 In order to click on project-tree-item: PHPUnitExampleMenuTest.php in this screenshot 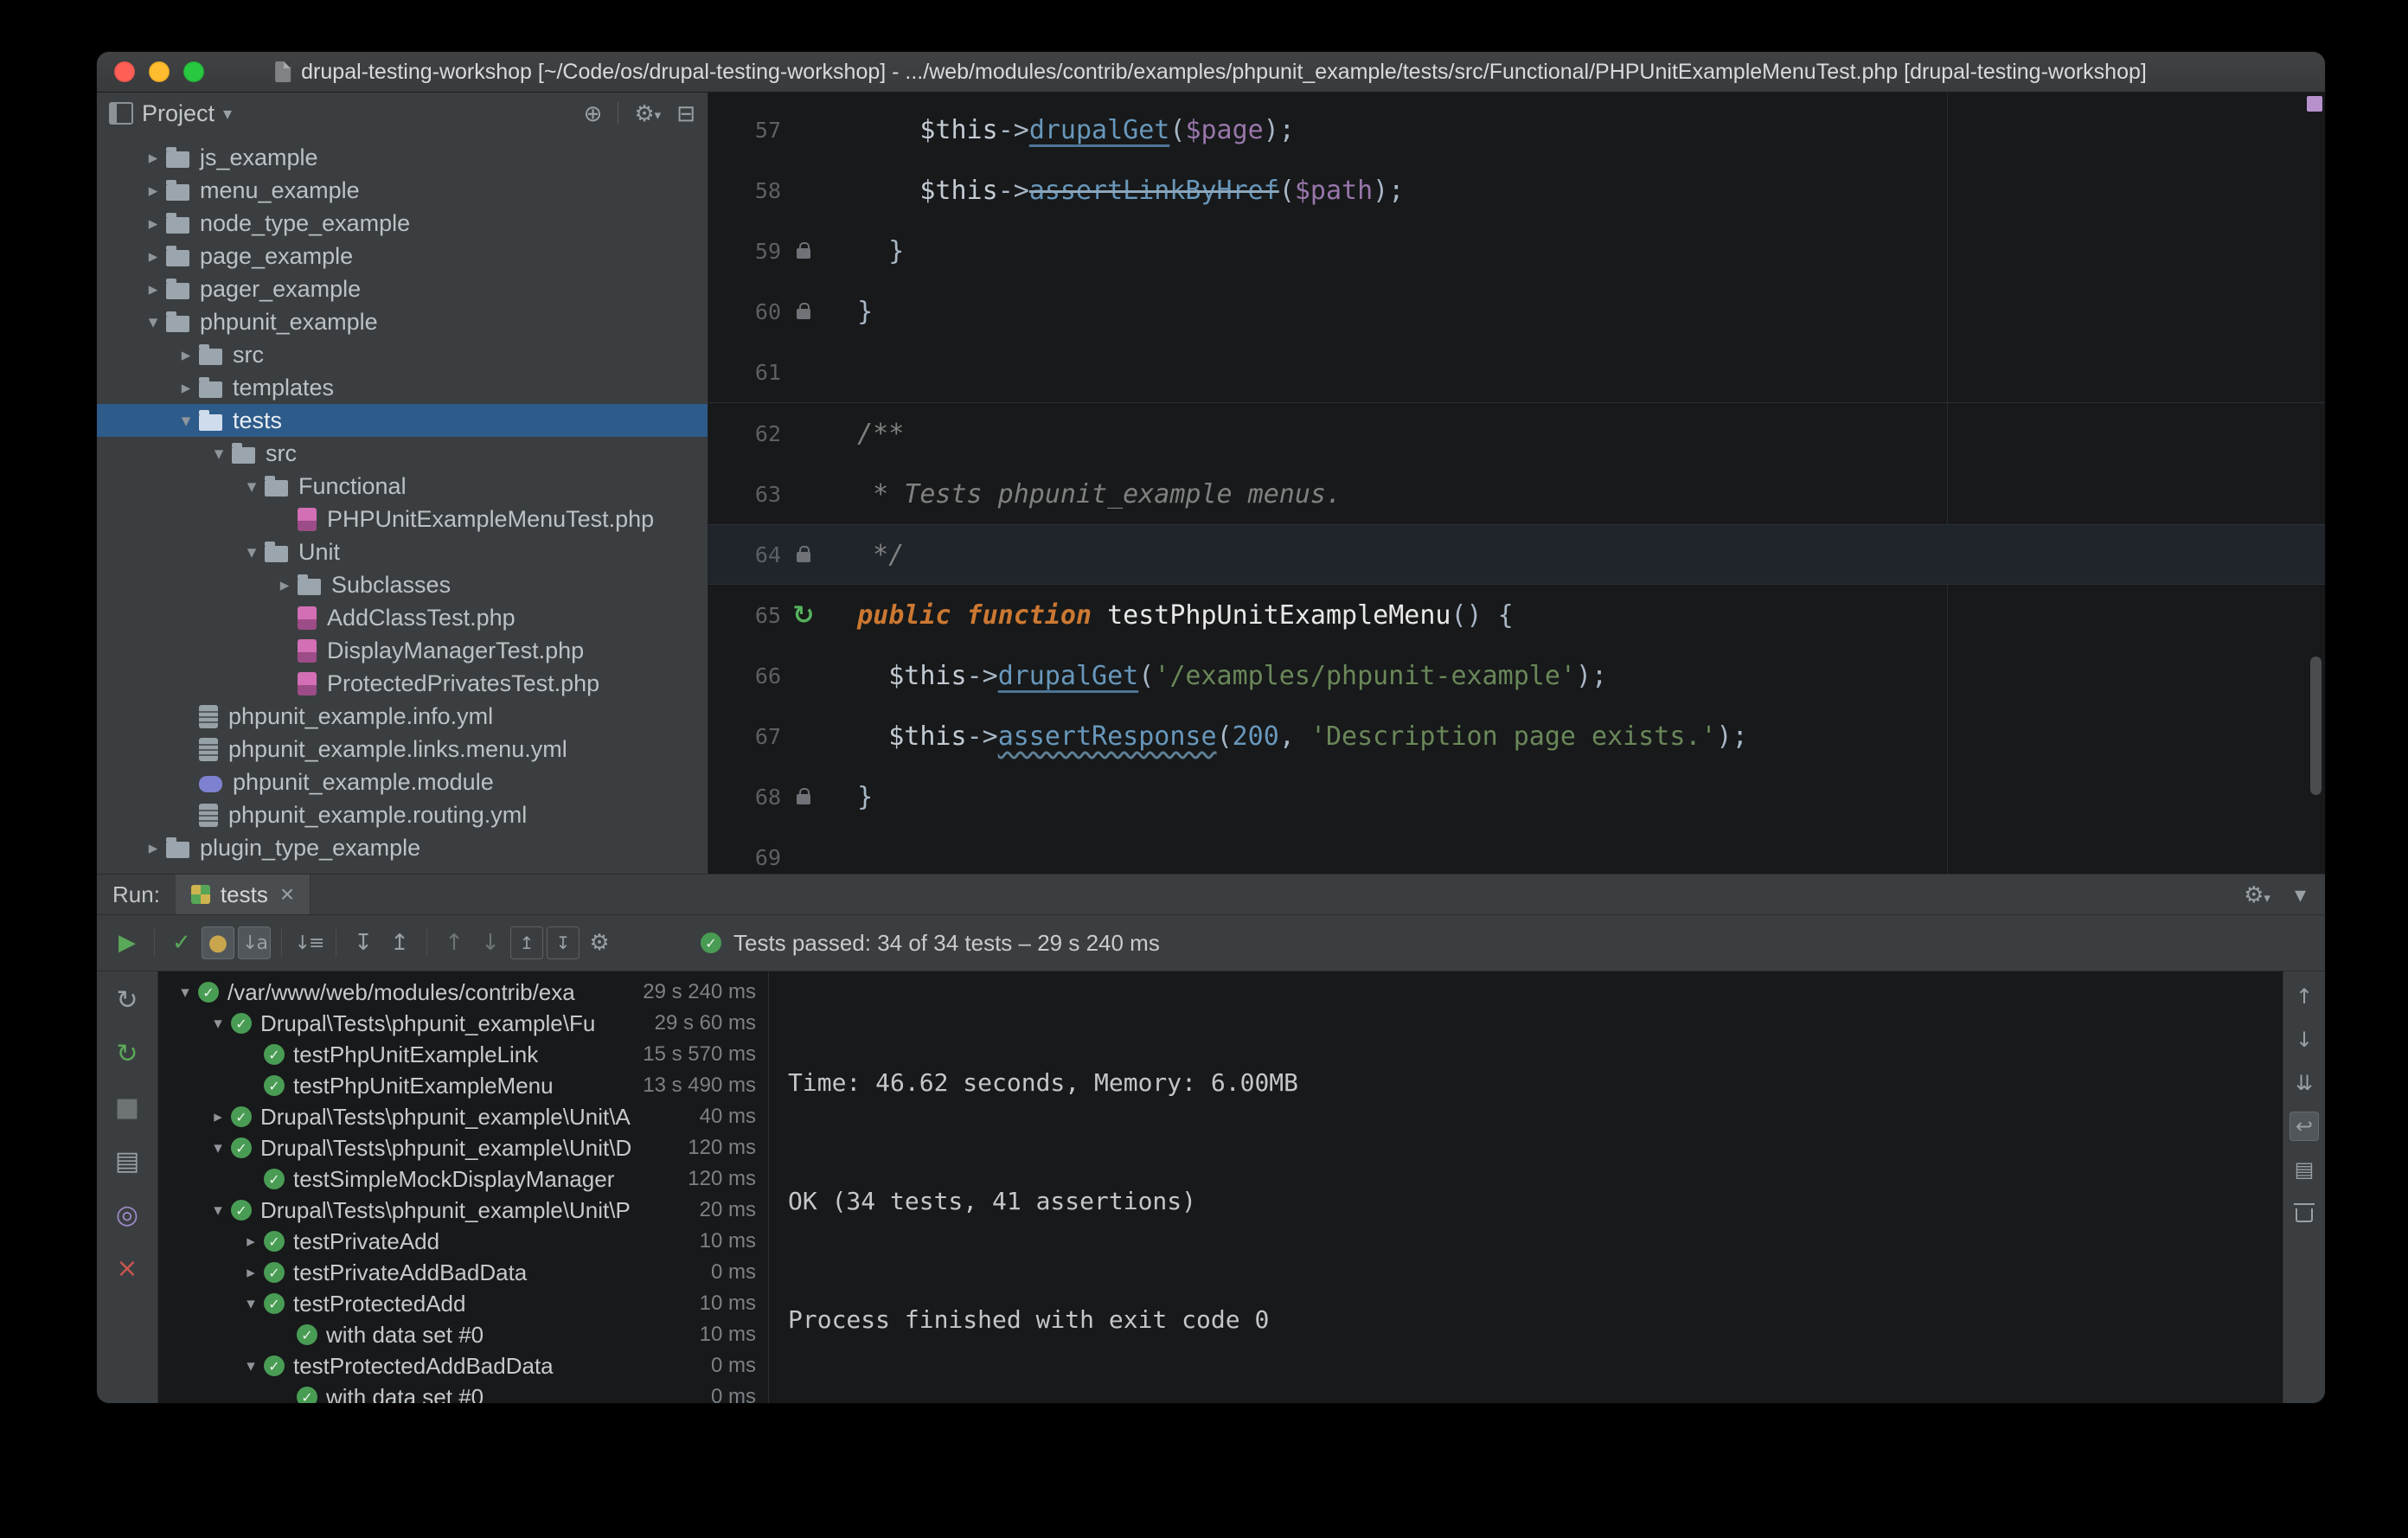, I will do `click(402, 519)`.